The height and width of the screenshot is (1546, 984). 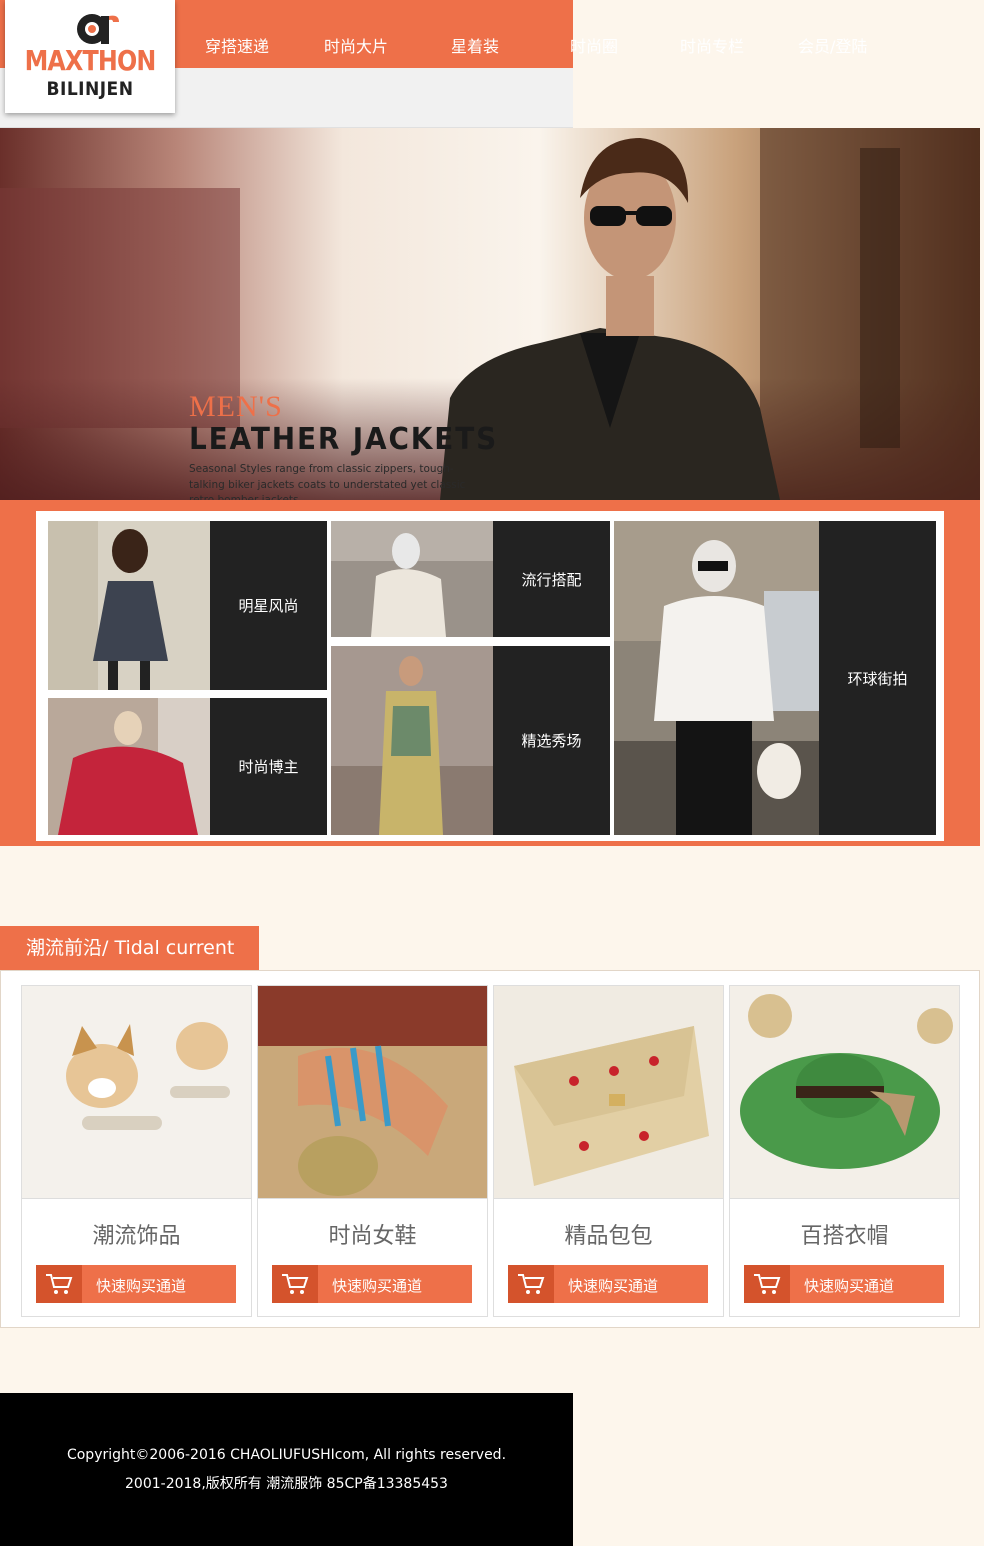 What do you see at coordinates (236, 406) in the screenshot?
I see `banner-title-line1: MEN'S` at bounding box center [236, 406].